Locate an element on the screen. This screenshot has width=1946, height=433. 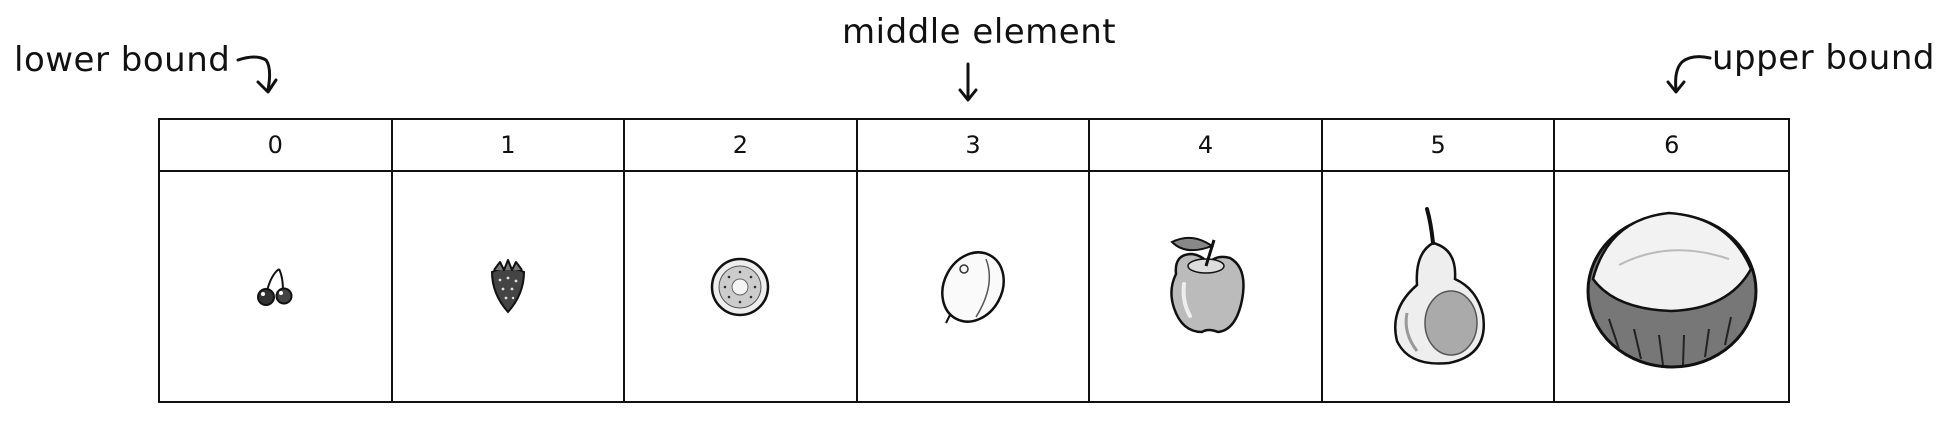
cherries-icon is located at coordinates (275, 286).